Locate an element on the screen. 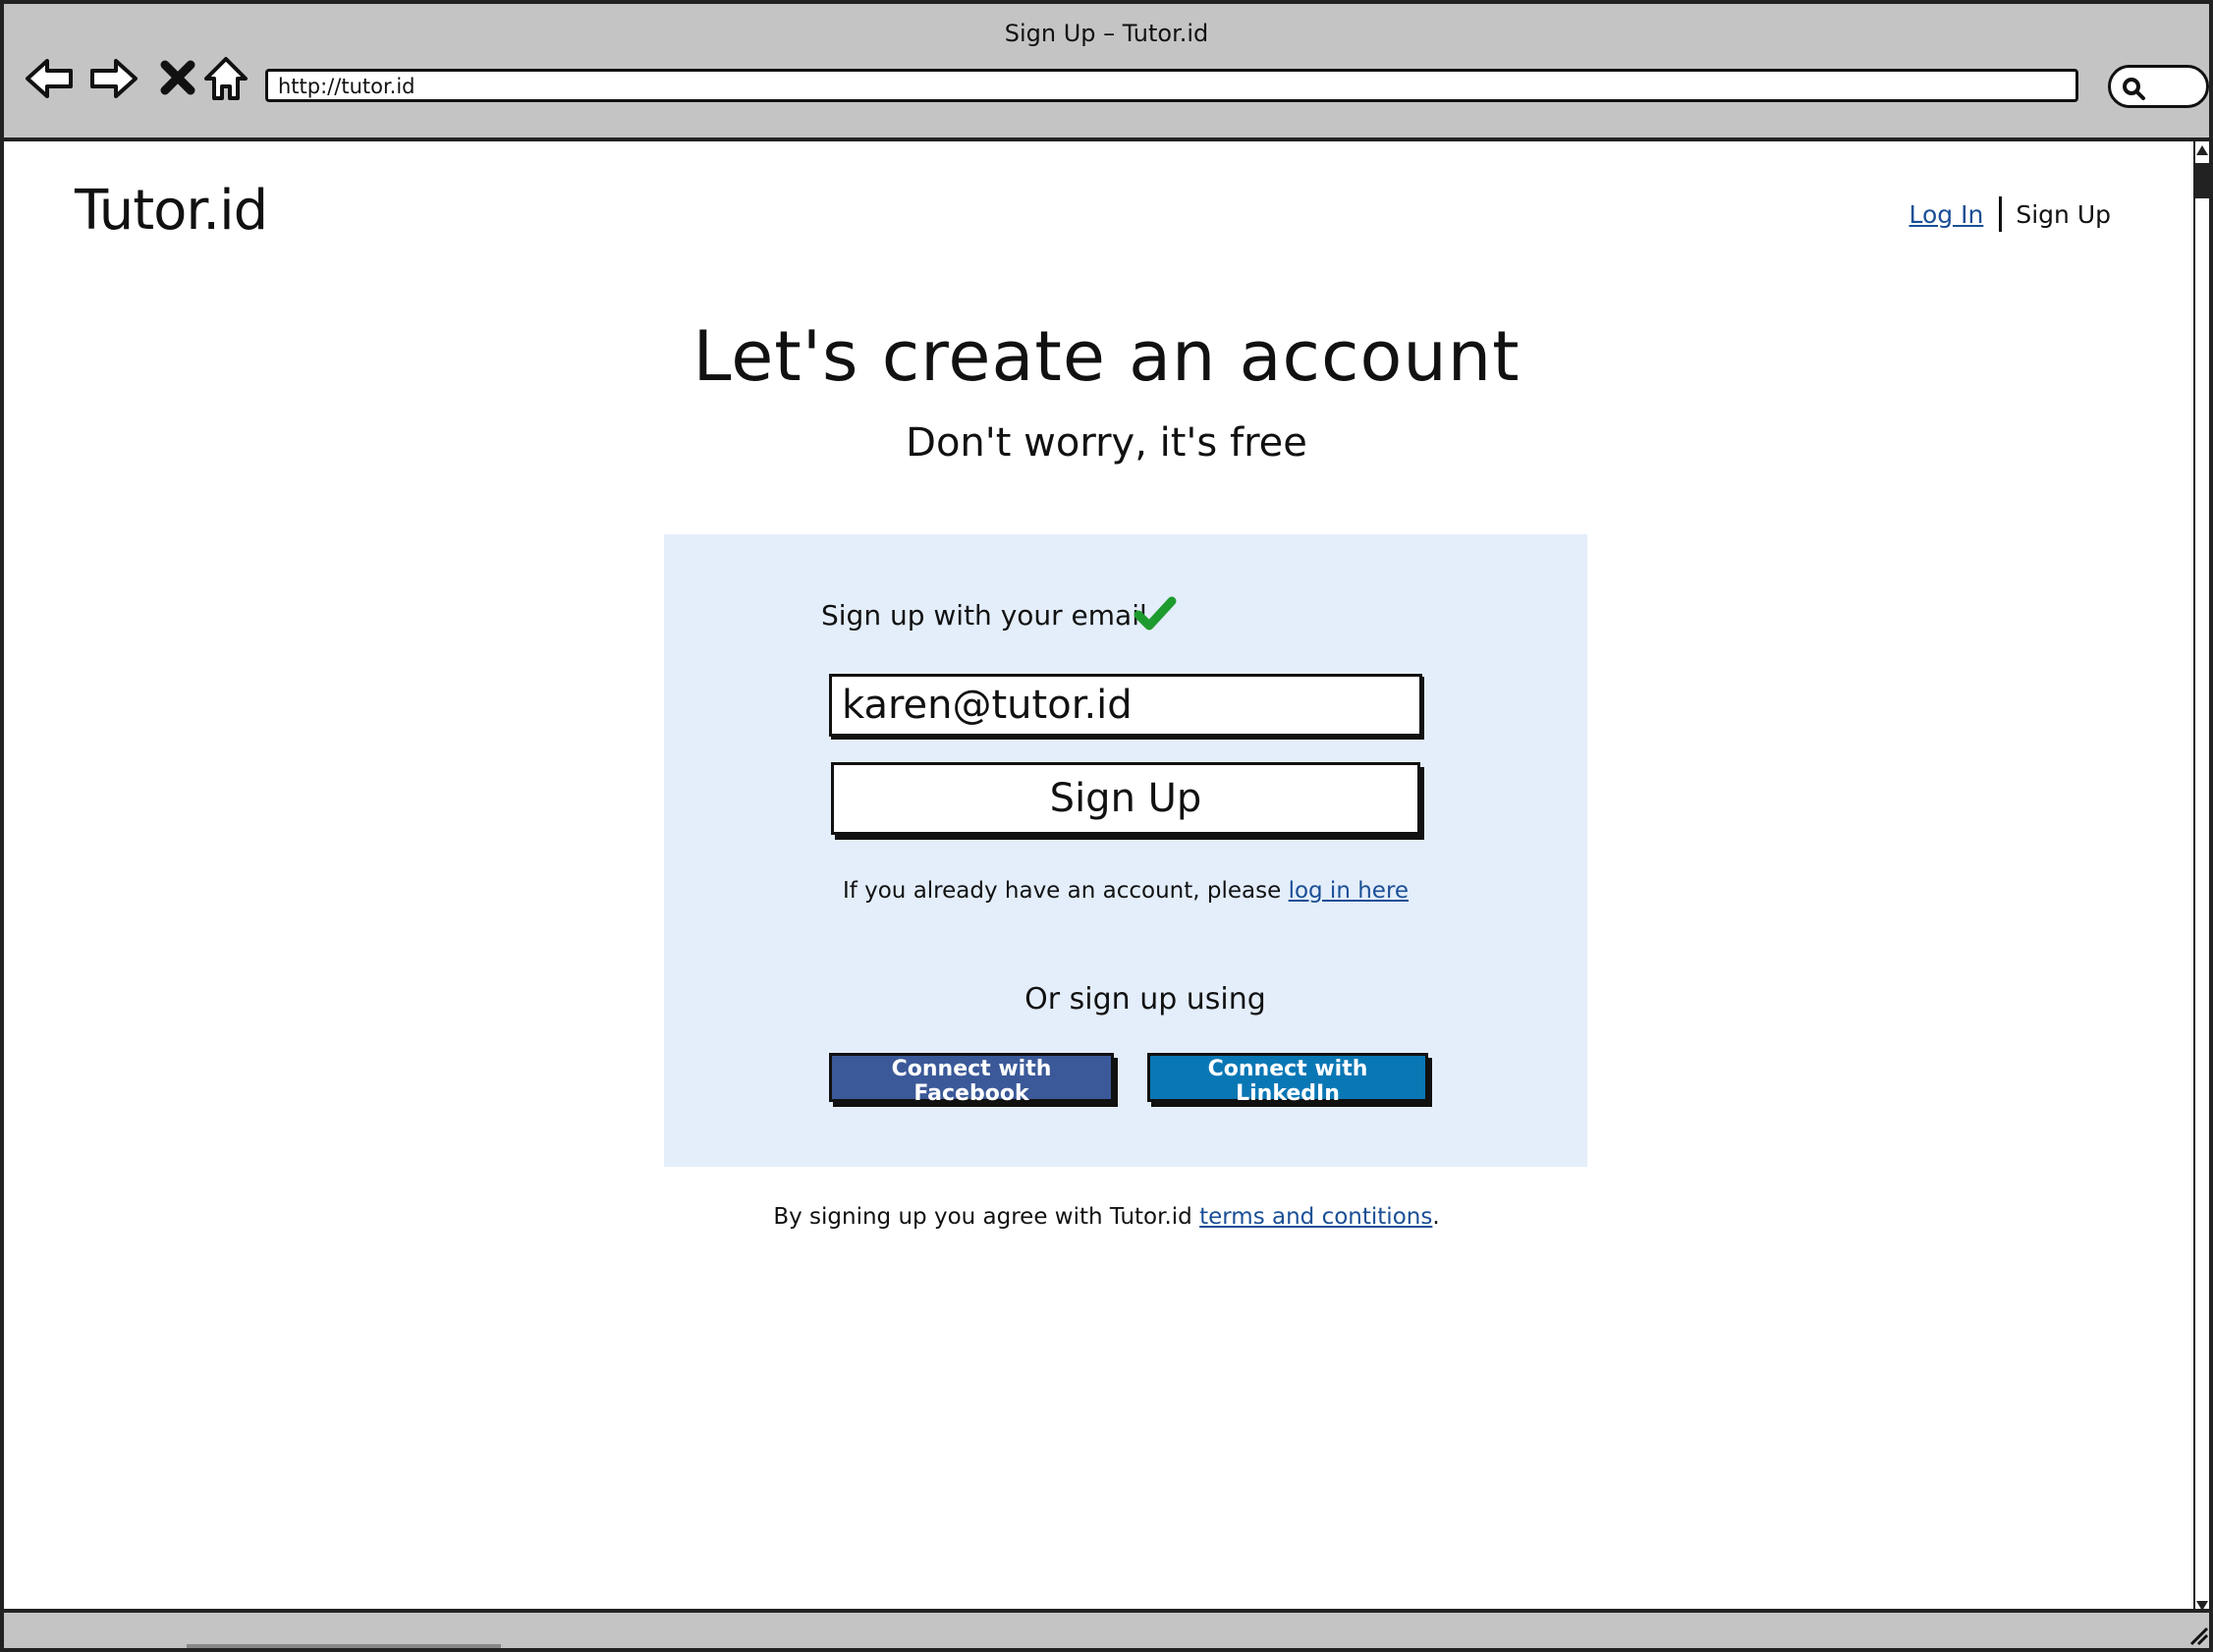 The width and height of the screenshot is (2213, 1652). status-bar is located at coordinates (1106, 1628).